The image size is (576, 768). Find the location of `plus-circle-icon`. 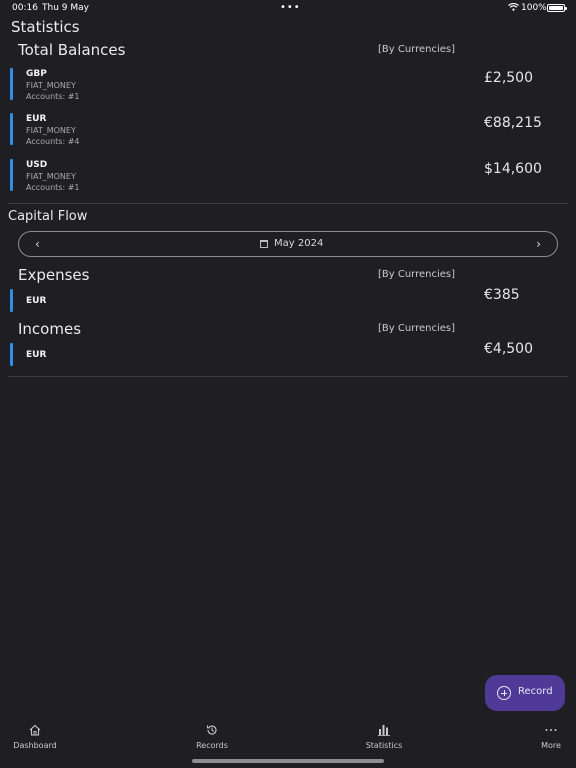

plus-circle-icon is located at coordinates (504, 693).